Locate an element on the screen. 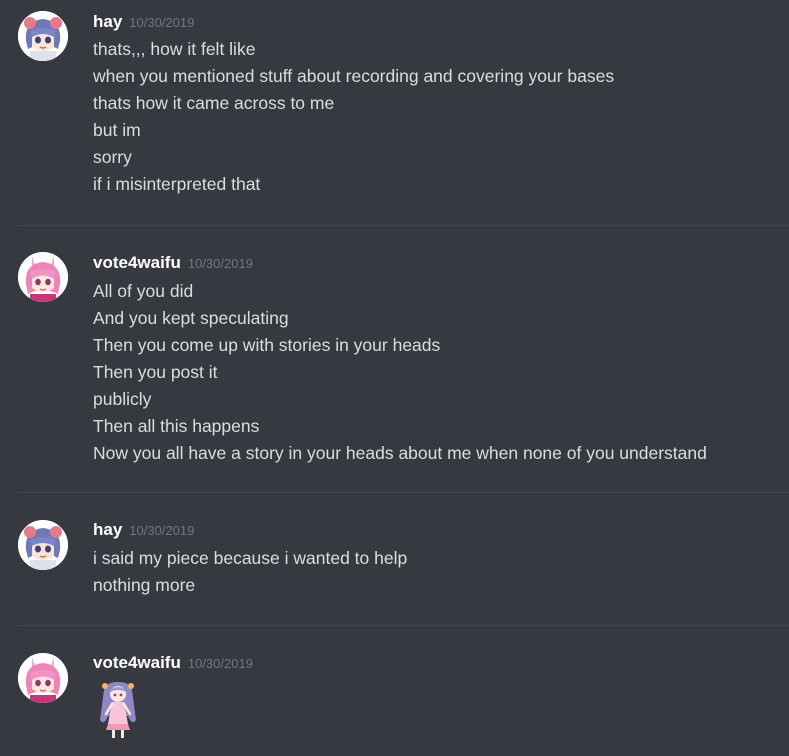  message-line: thats,,, how it felt like is located at coordinates (174, 49).